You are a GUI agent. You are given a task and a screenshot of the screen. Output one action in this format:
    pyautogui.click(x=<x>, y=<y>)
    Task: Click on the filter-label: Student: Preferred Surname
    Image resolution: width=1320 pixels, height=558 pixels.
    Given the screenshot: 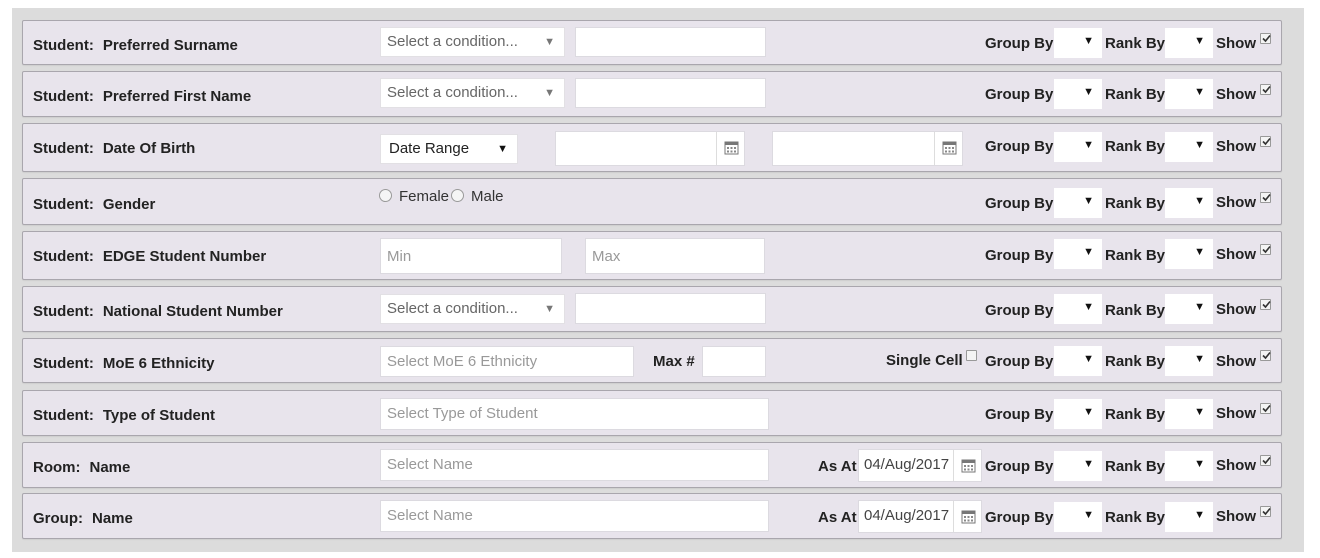 What is the action you would take?
    pyautogui.click(x=135, y=45)
    